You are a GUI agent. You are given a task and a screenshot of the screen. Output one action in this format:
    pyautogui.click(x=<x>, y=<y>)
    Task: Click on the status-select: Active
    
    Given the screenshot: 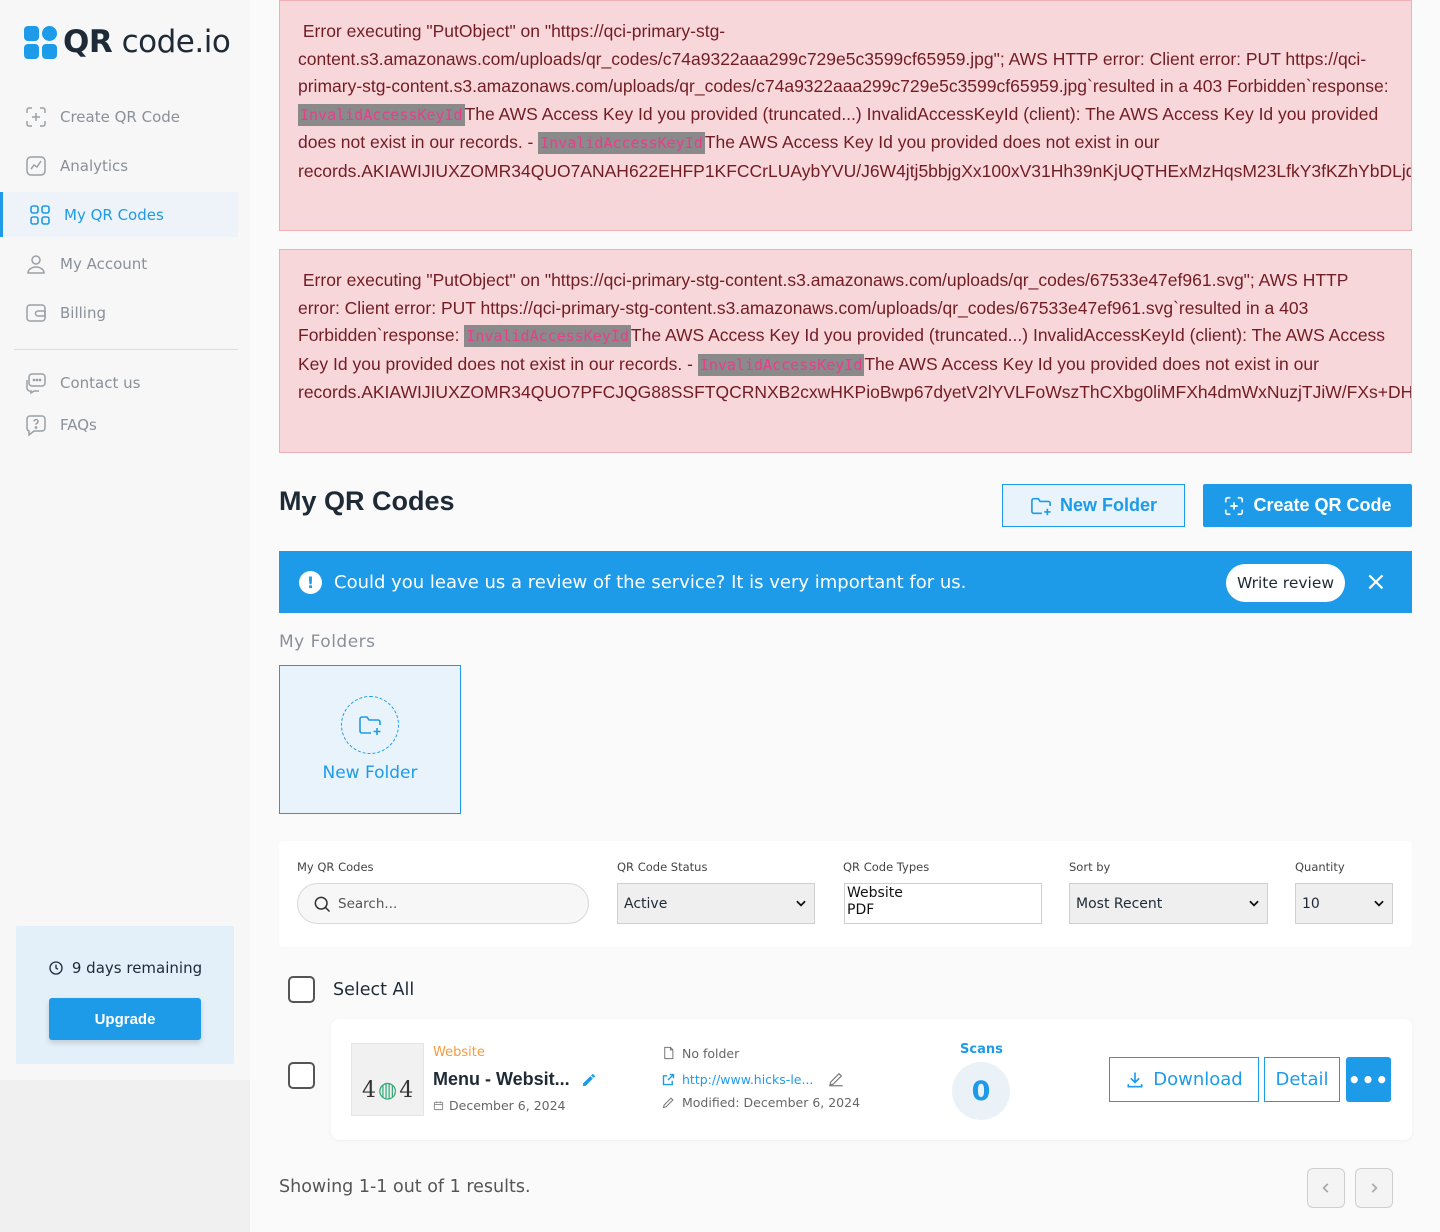 What is the action you would take?
    pyautogui.click(x=716, y=903)
    